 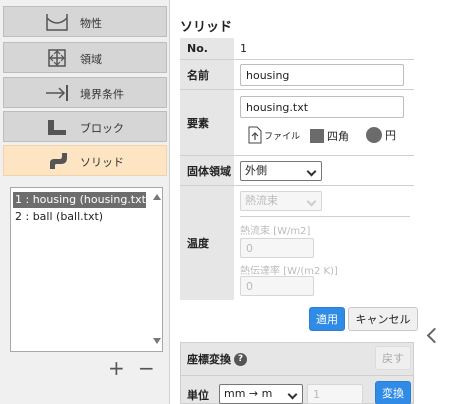 What do you see at coordinates (289, 271) in the screenshot?
I see `heat-transfer-label: 熱伝達率 [W/(m2 K)]` at bounding box center [289, 271].